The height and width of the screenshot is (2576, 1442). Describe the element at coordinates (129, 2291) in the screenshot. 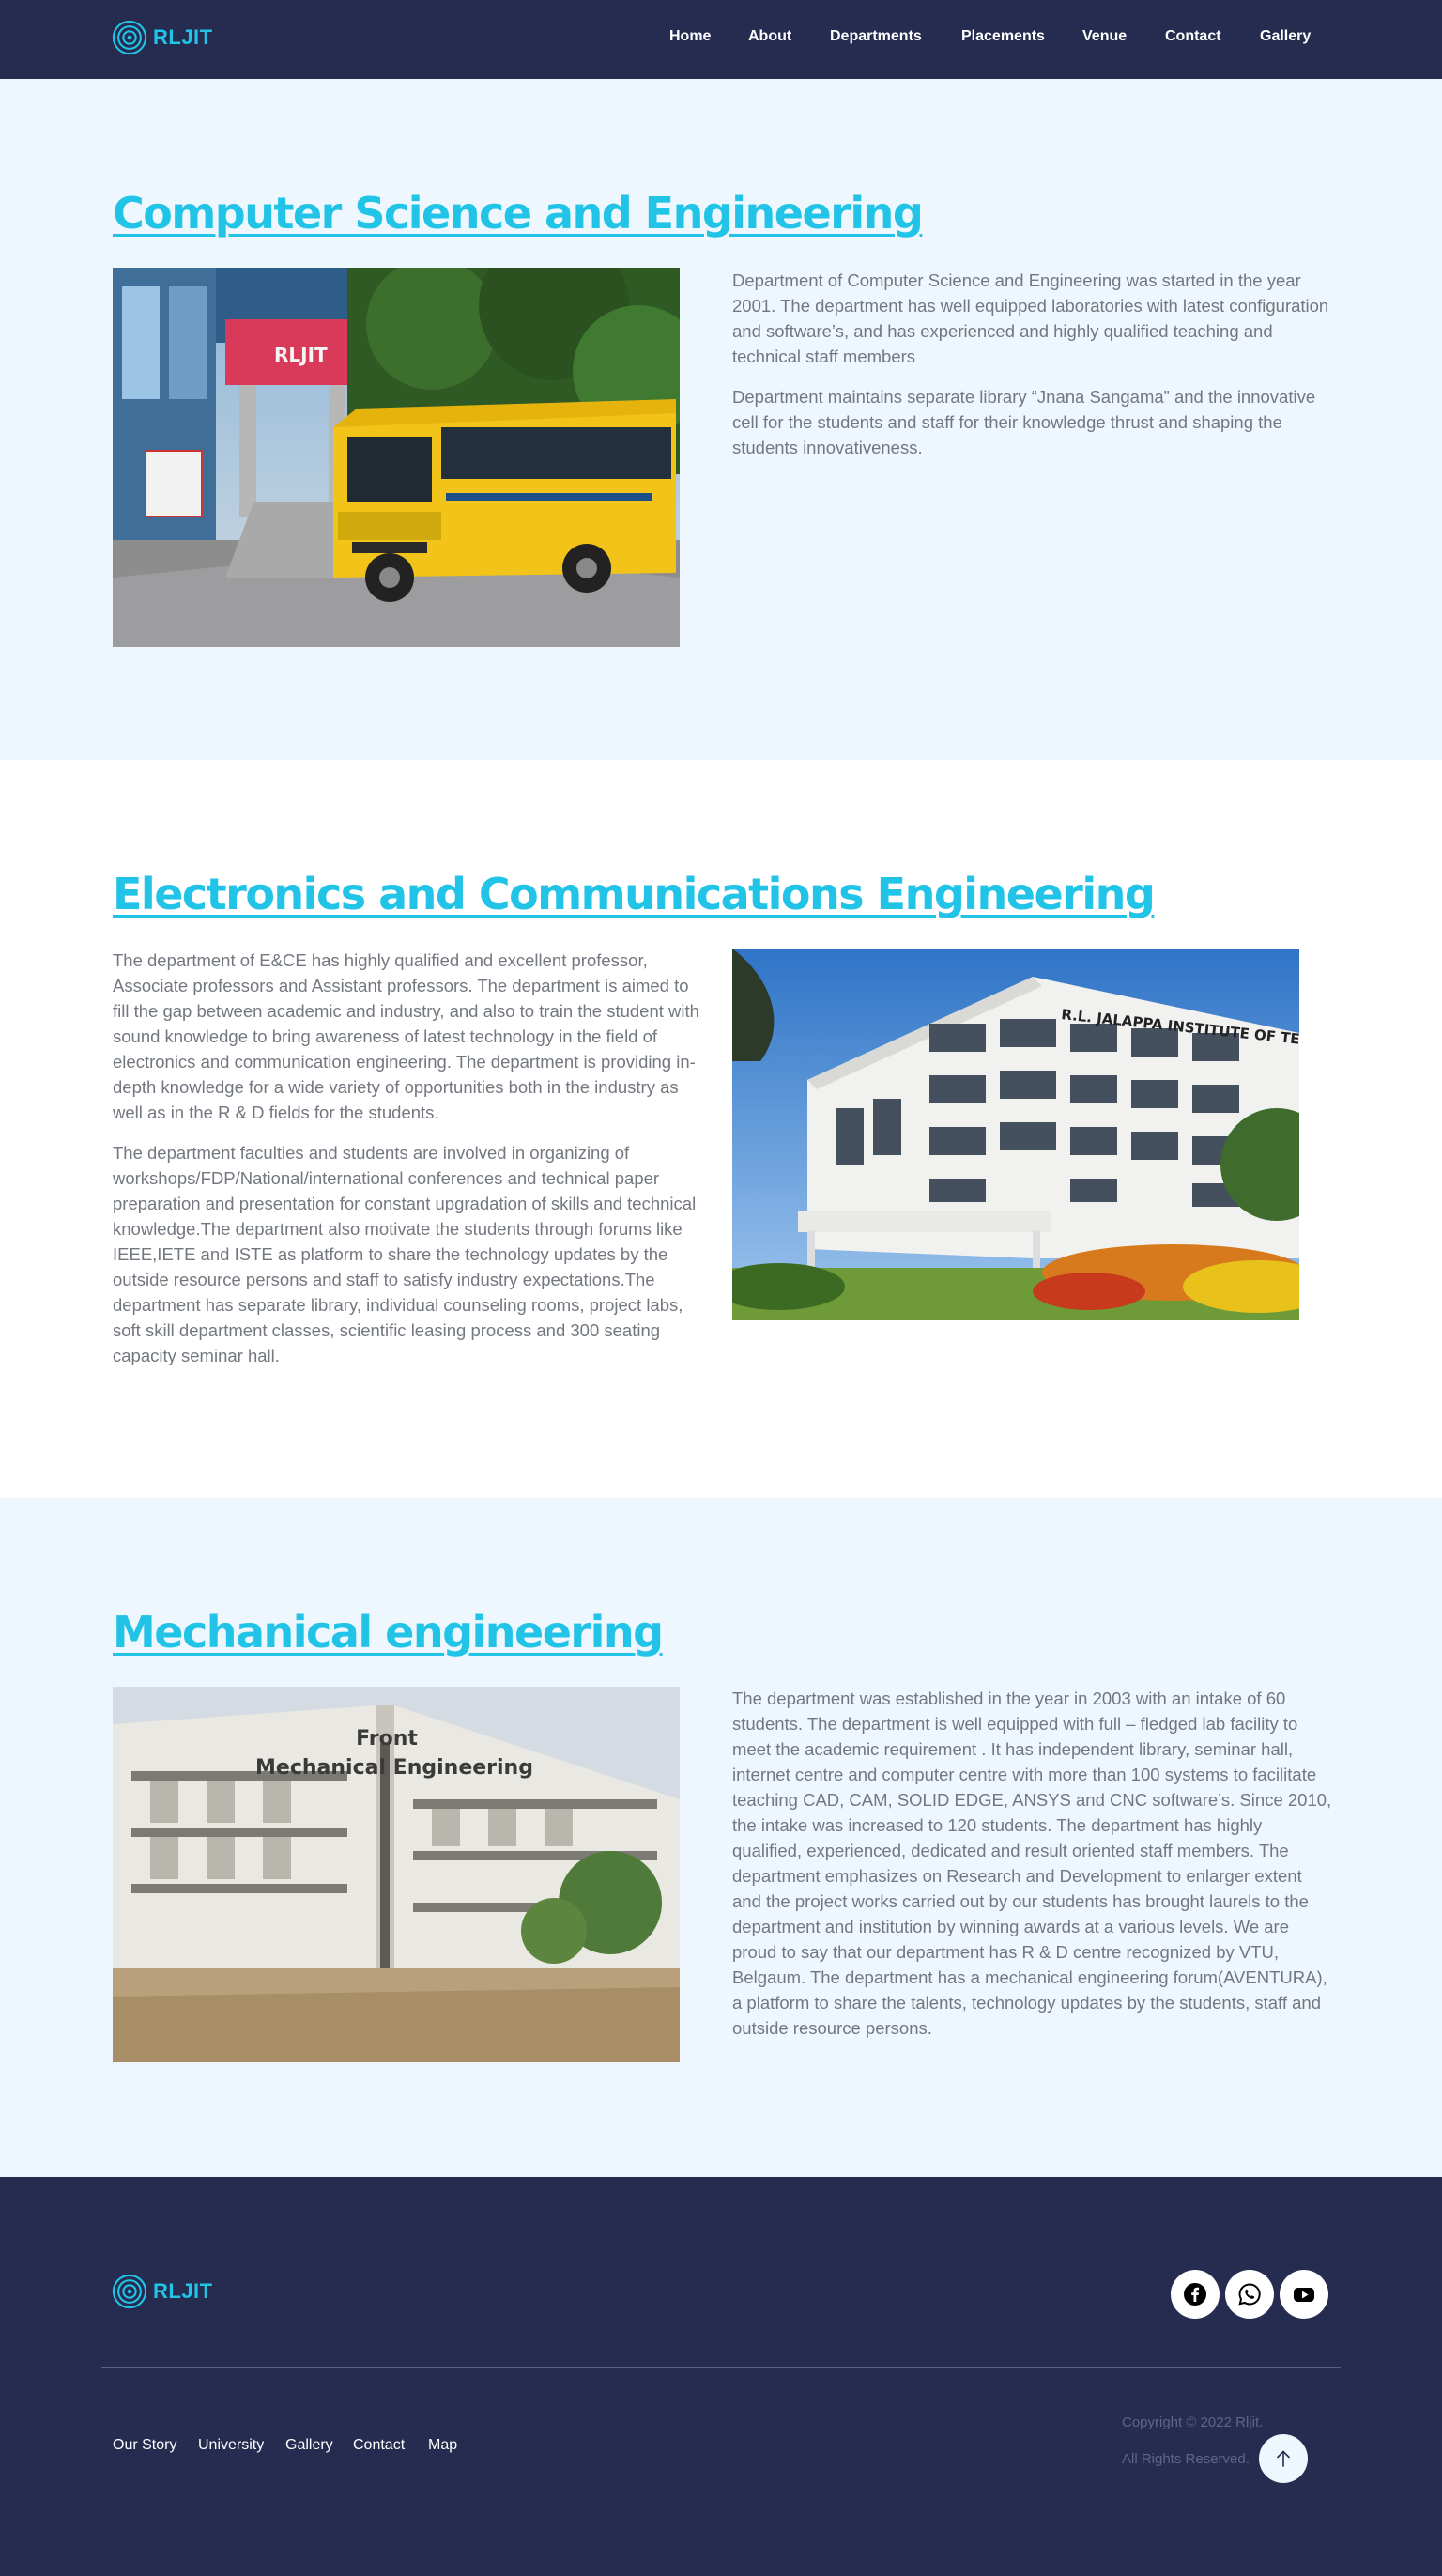

I see `footer-logo-icon` at that location.